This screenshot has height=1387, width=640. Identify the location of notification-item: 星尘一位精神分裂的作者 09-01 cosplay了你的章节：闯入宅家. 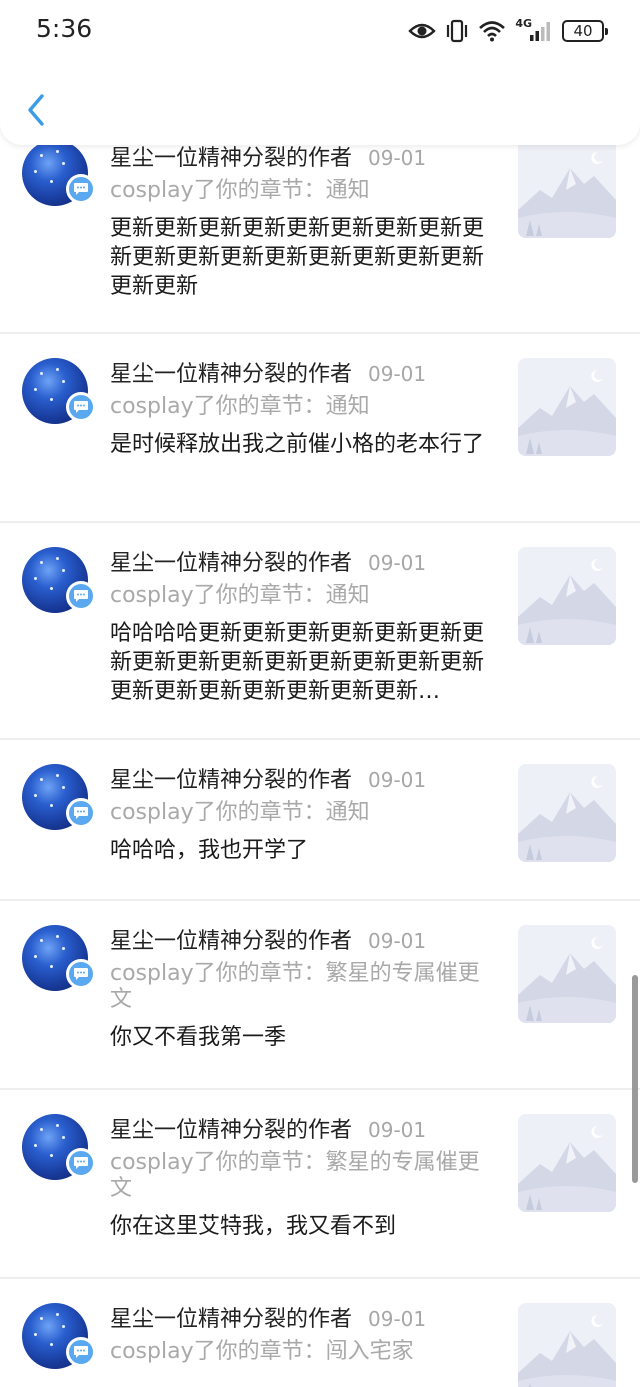
(320, 1333).